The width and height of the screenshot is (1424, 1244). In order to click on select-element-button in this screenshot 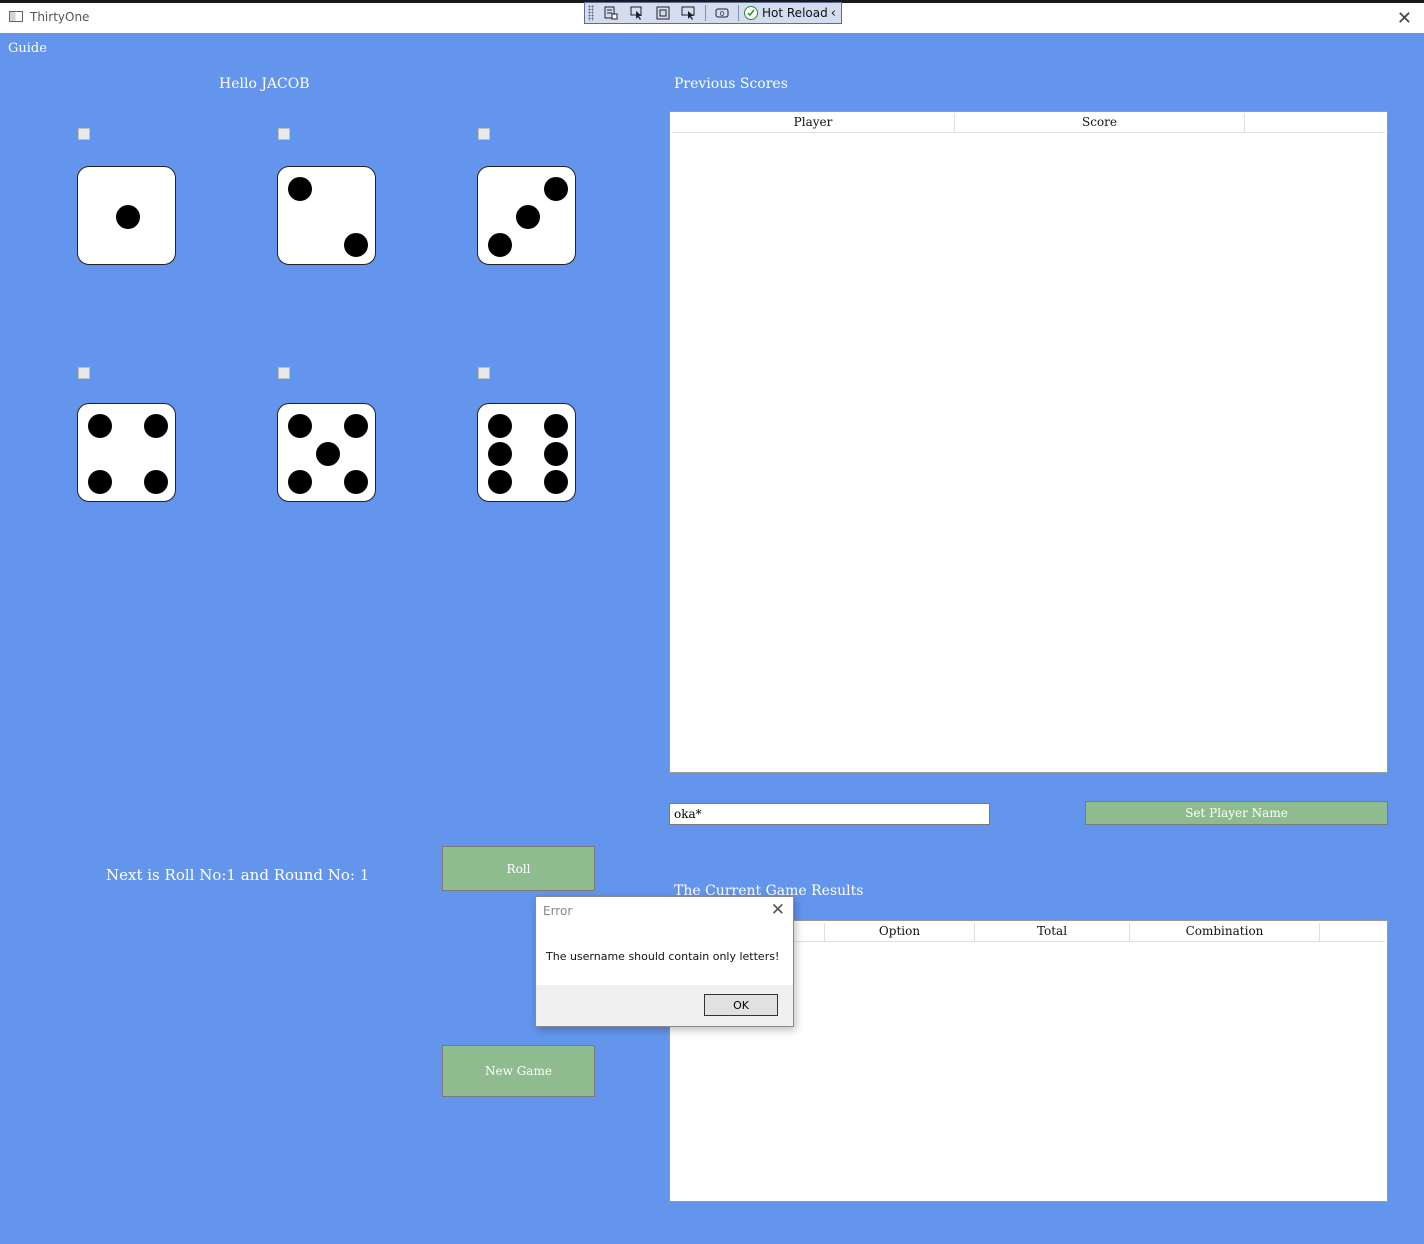, I will do `click(637, 13)`.